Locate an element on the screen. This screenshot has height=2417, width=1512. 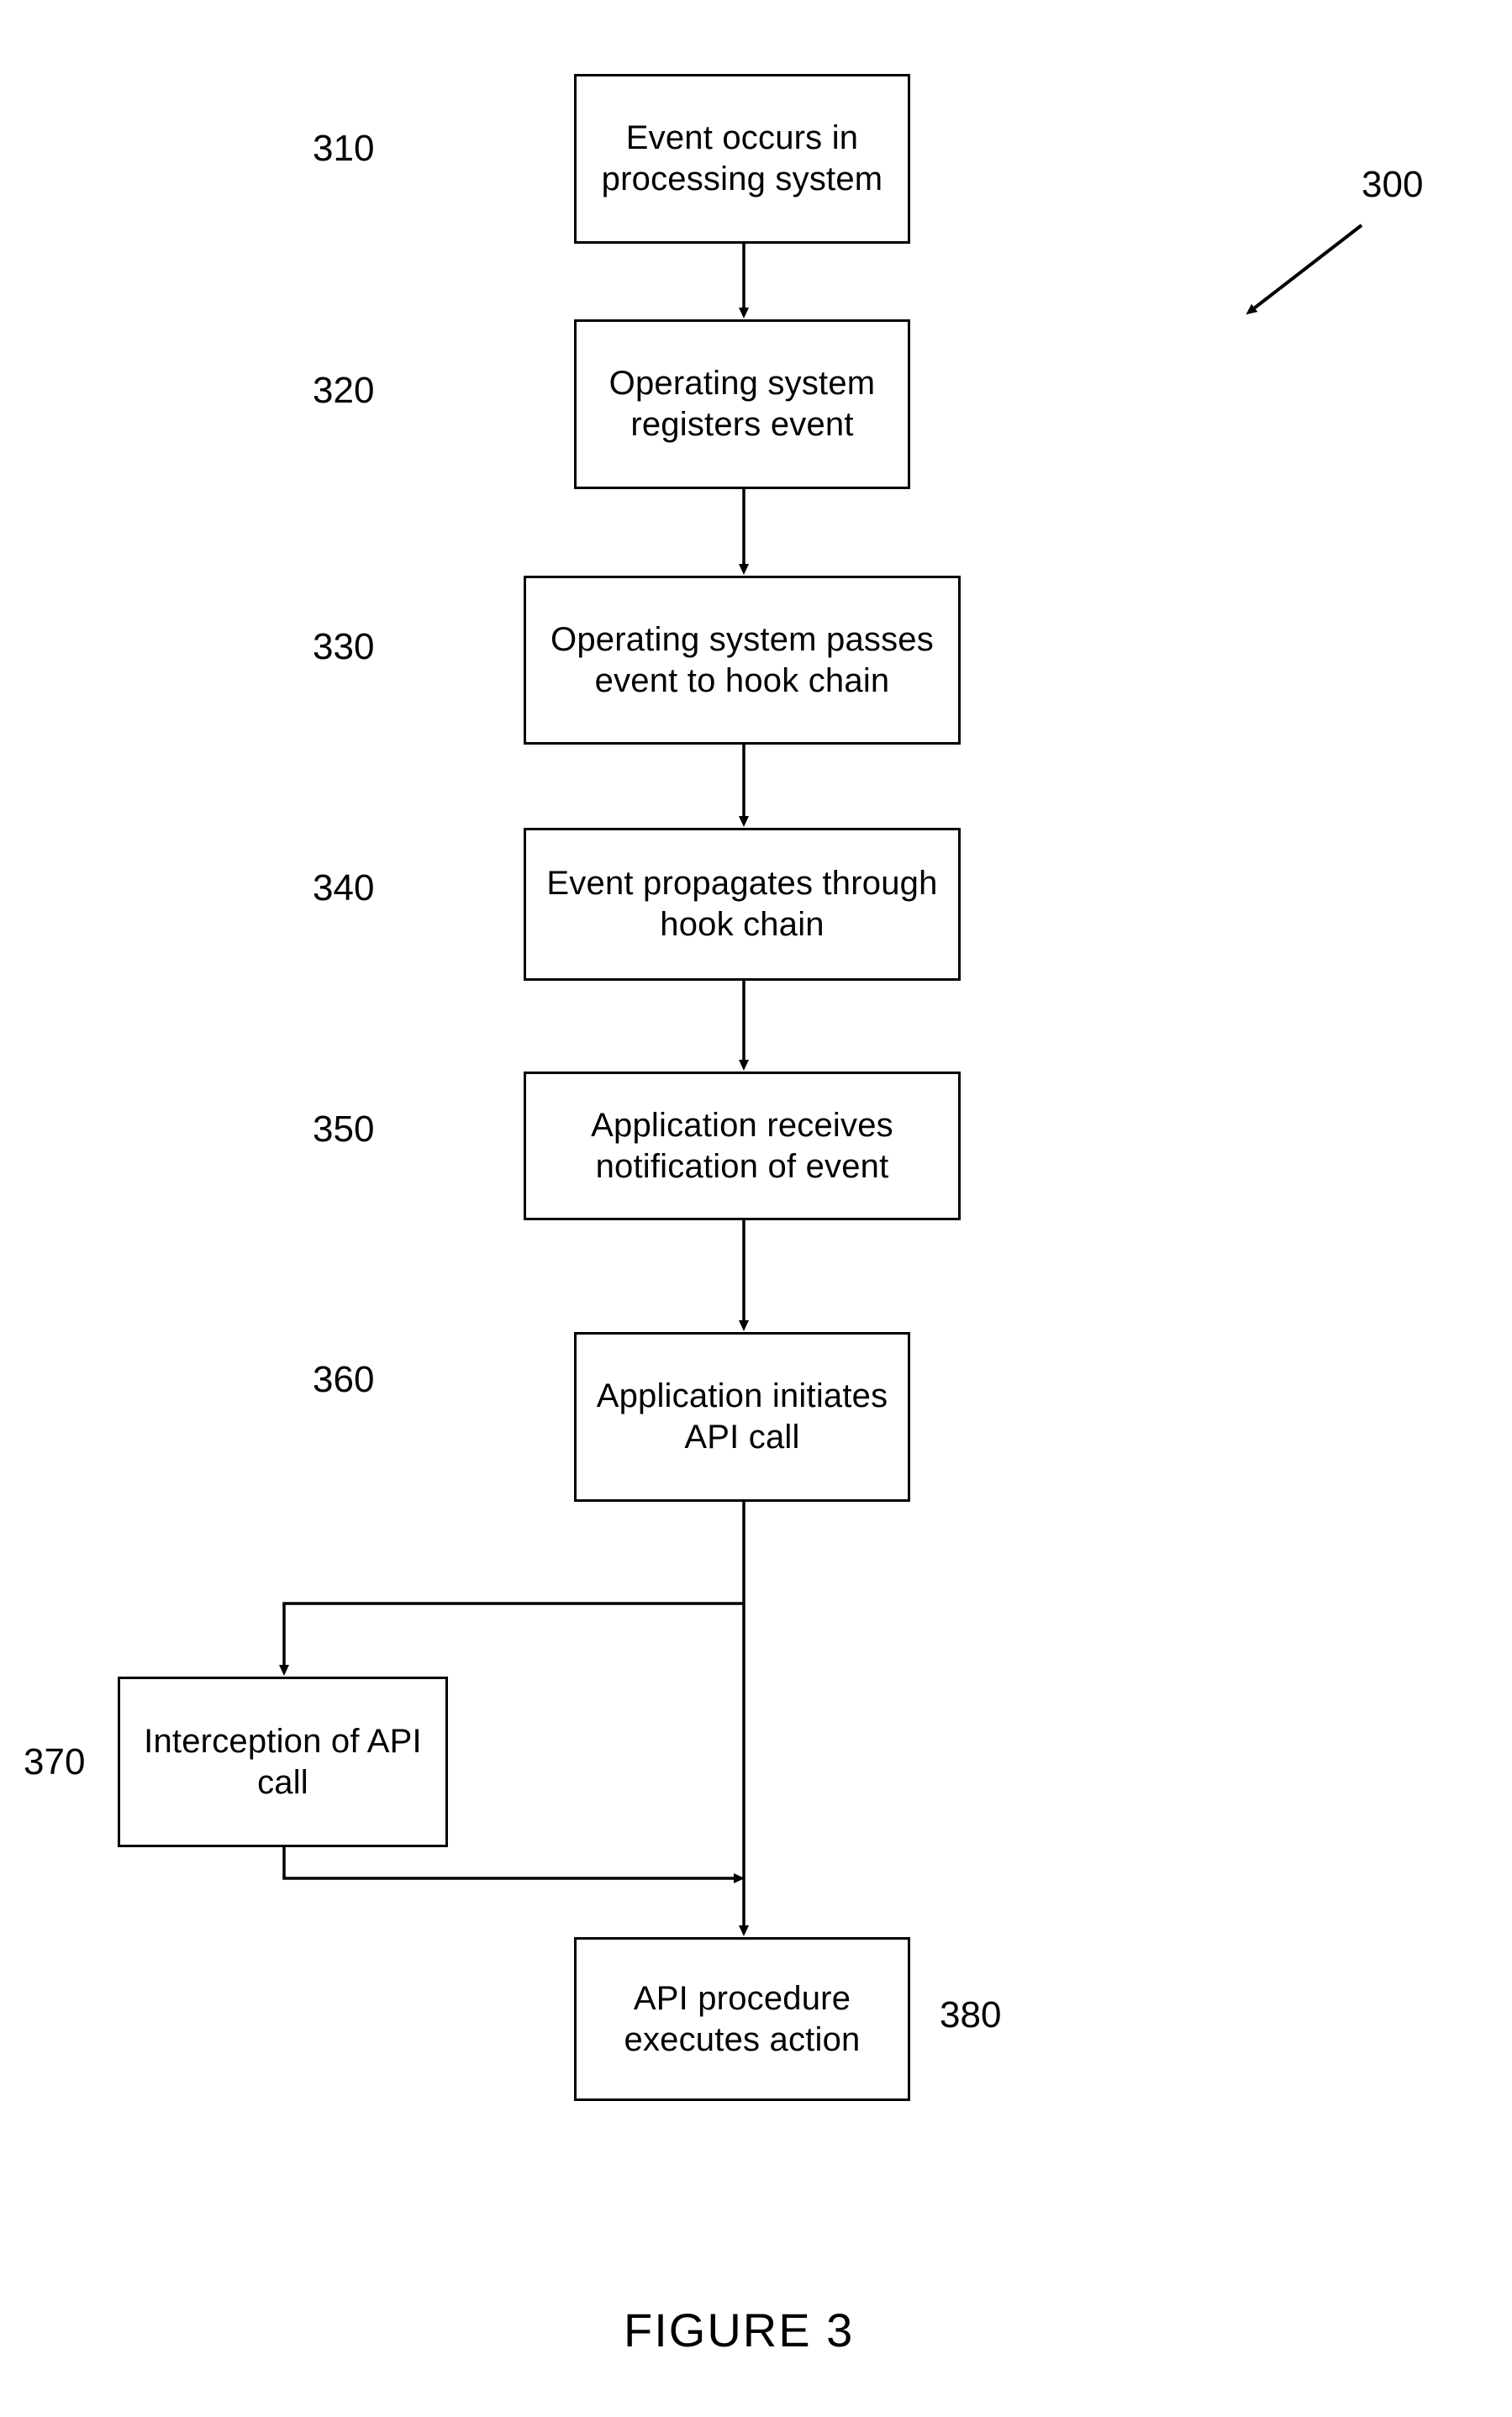
node-360-label: Application initiates API call is located at coordinates (742, 1416).